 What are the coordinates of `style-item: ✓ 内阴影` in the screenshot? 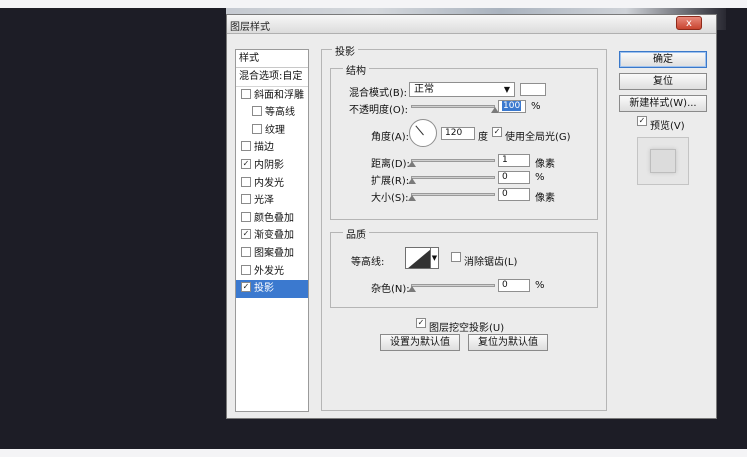 It's located at (272, 166).